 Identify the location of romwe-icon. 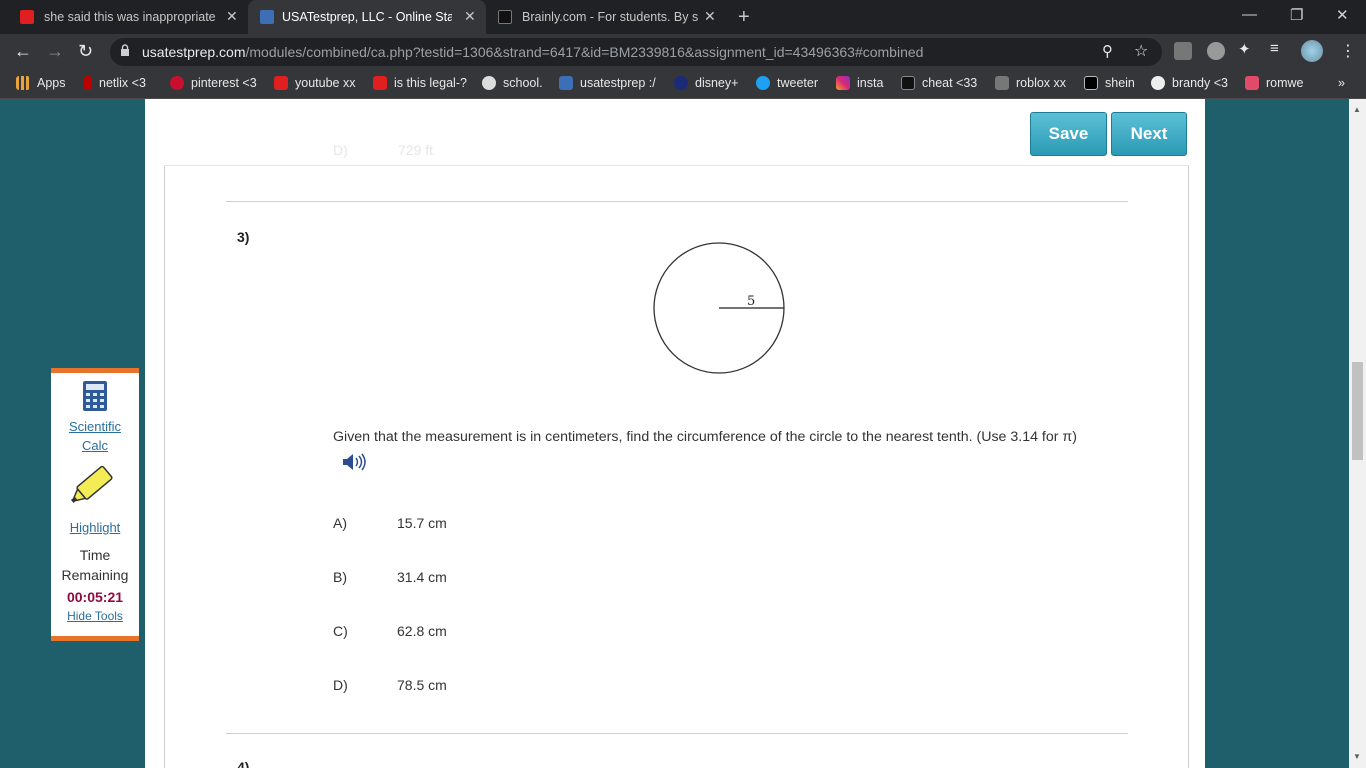
(1252, 83).